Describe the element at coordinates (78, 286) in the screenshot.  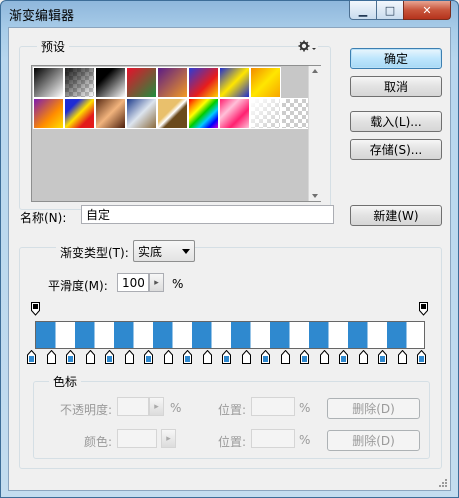
I see `smoothness-label: 平滑度(M):` at that location.